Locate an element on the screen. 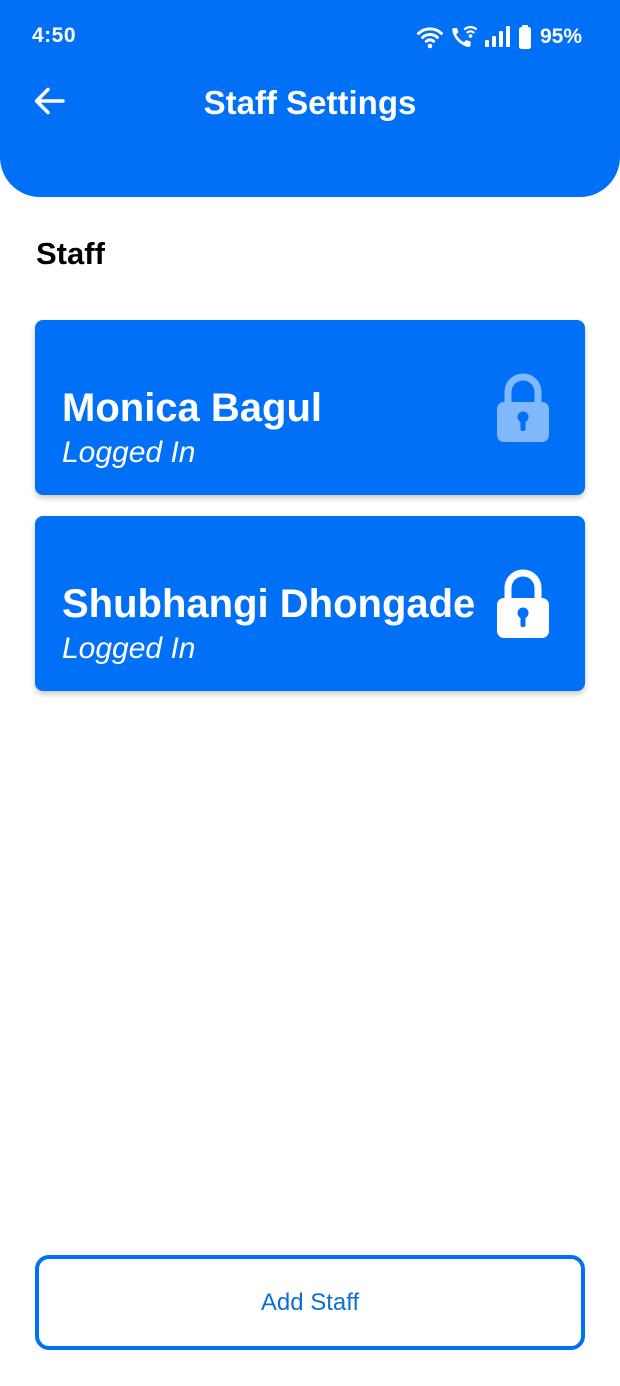 The height and width of the screenshot is (1386, 620). signal-icon is located at coordinates (498, 37).